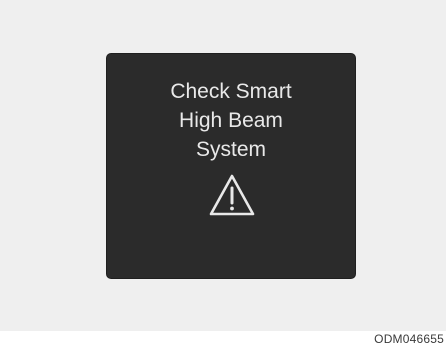 The height and width of the screenshot is (349, 446). I want to click on figure-code: ODM046655, so click(409, 339).